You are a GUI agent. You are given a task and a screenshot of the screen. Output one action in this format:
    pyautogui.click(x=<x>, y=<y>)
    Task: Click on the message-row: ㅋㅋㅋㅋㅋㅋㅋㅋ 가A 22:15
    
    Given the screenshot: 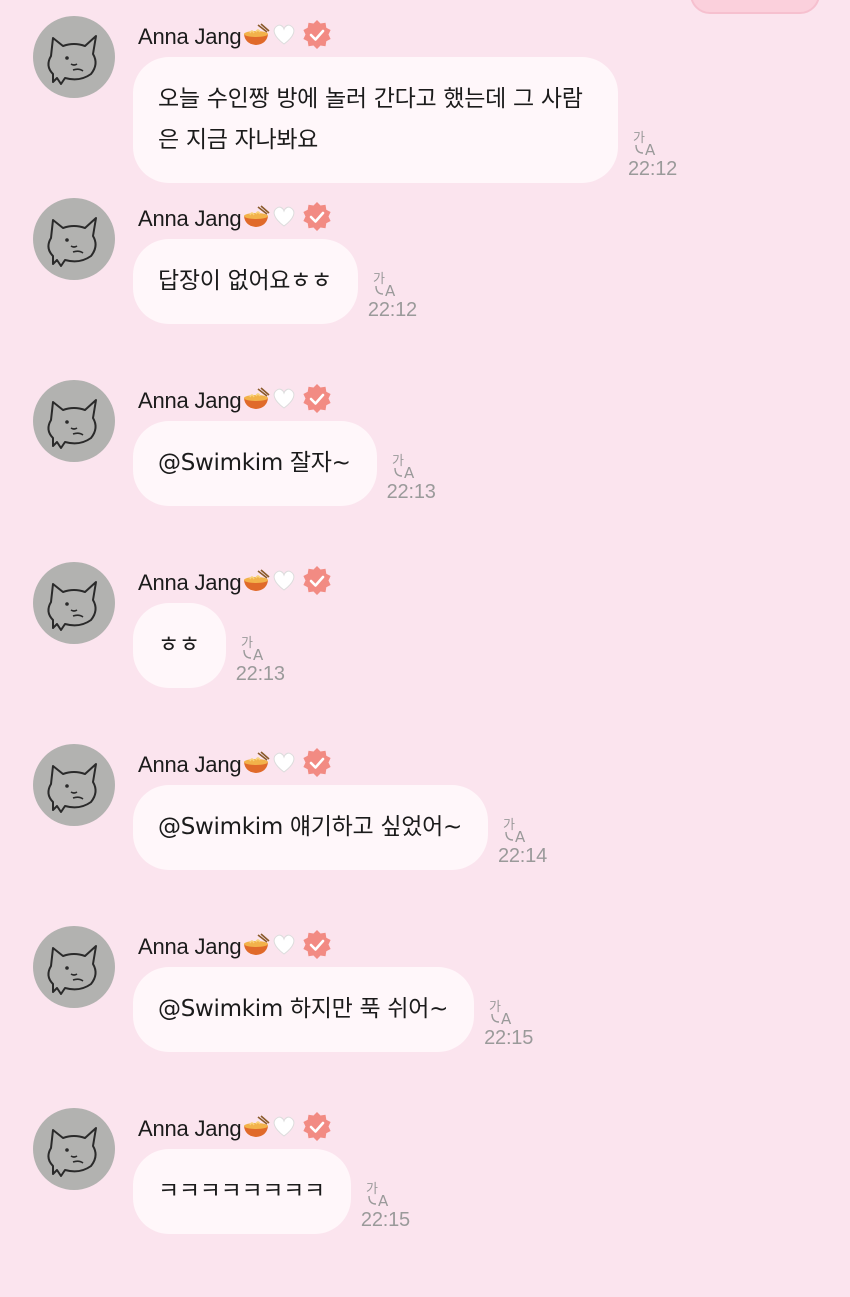 What is the action you would take?
    pyautogui.click(x=271, y=1191)
    